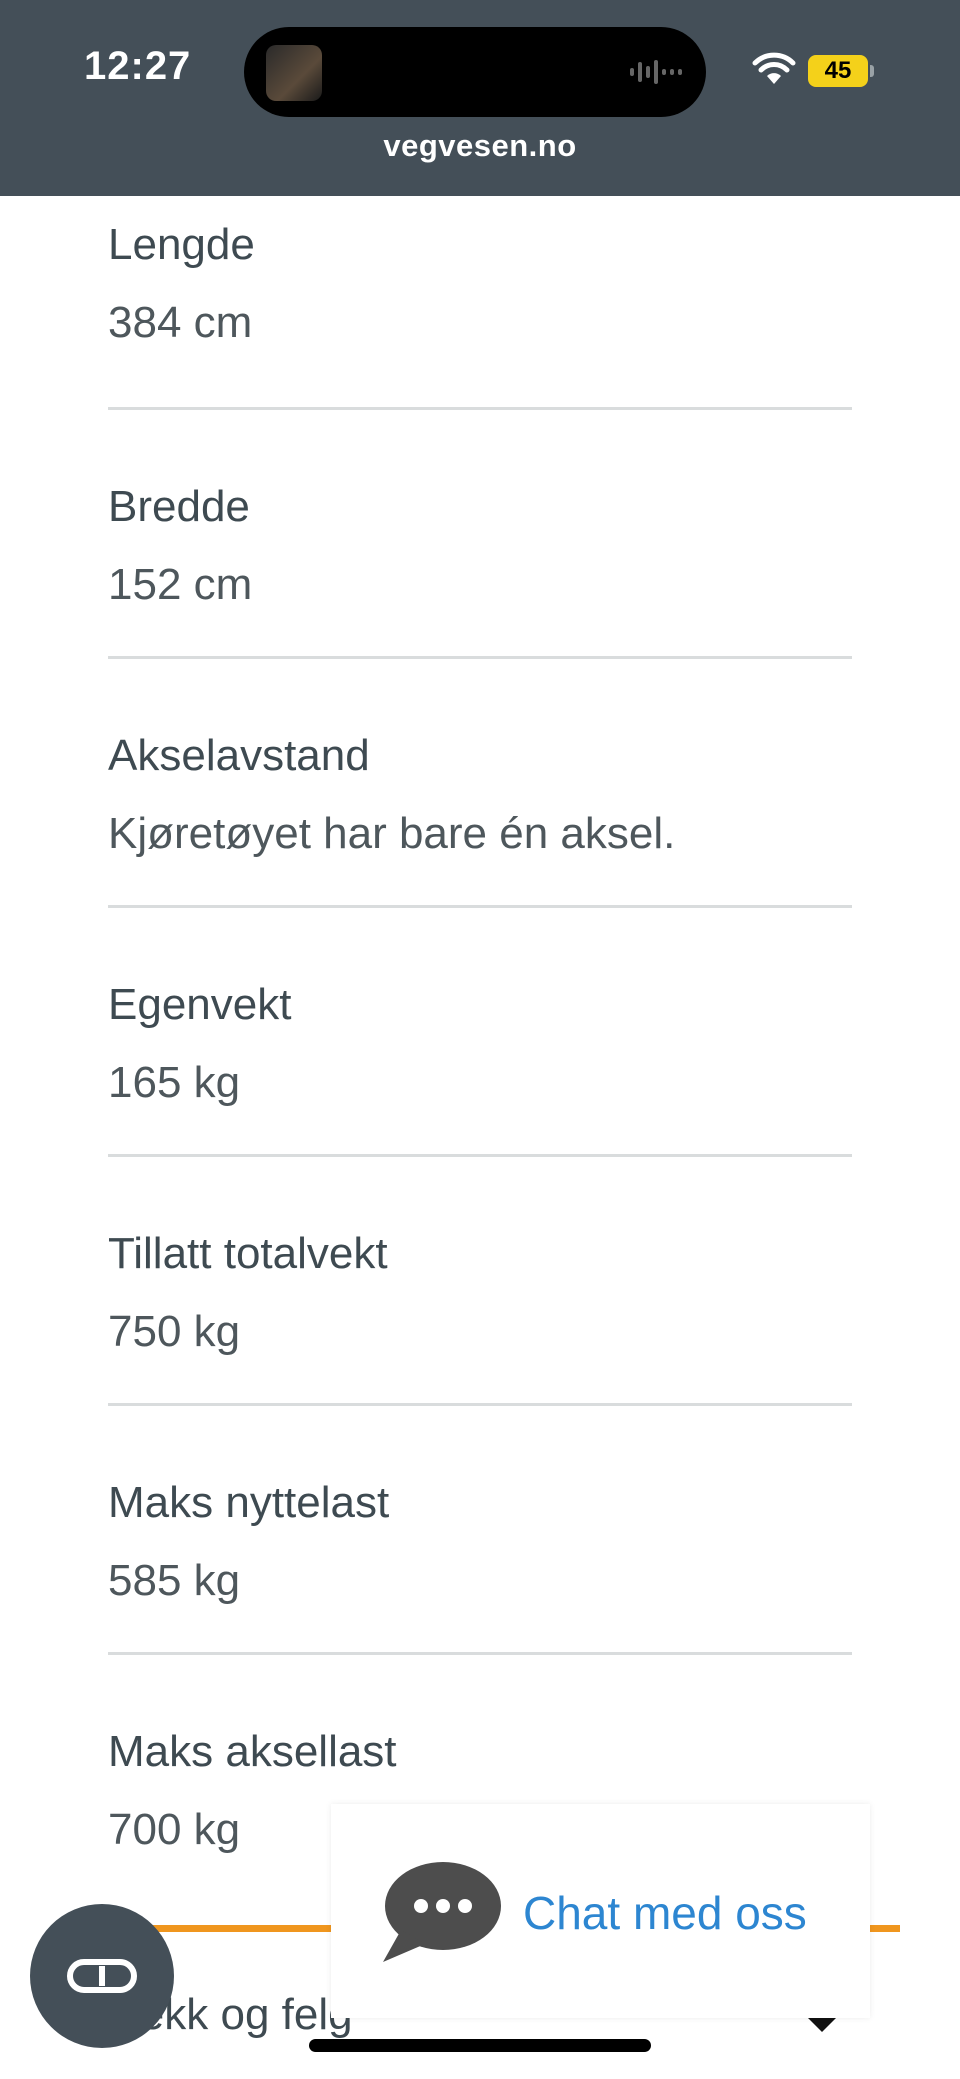 This screenshot has height=2079, width=960. I want to click on spec-label: Tillatt totalvekt, so click(248, 1253).